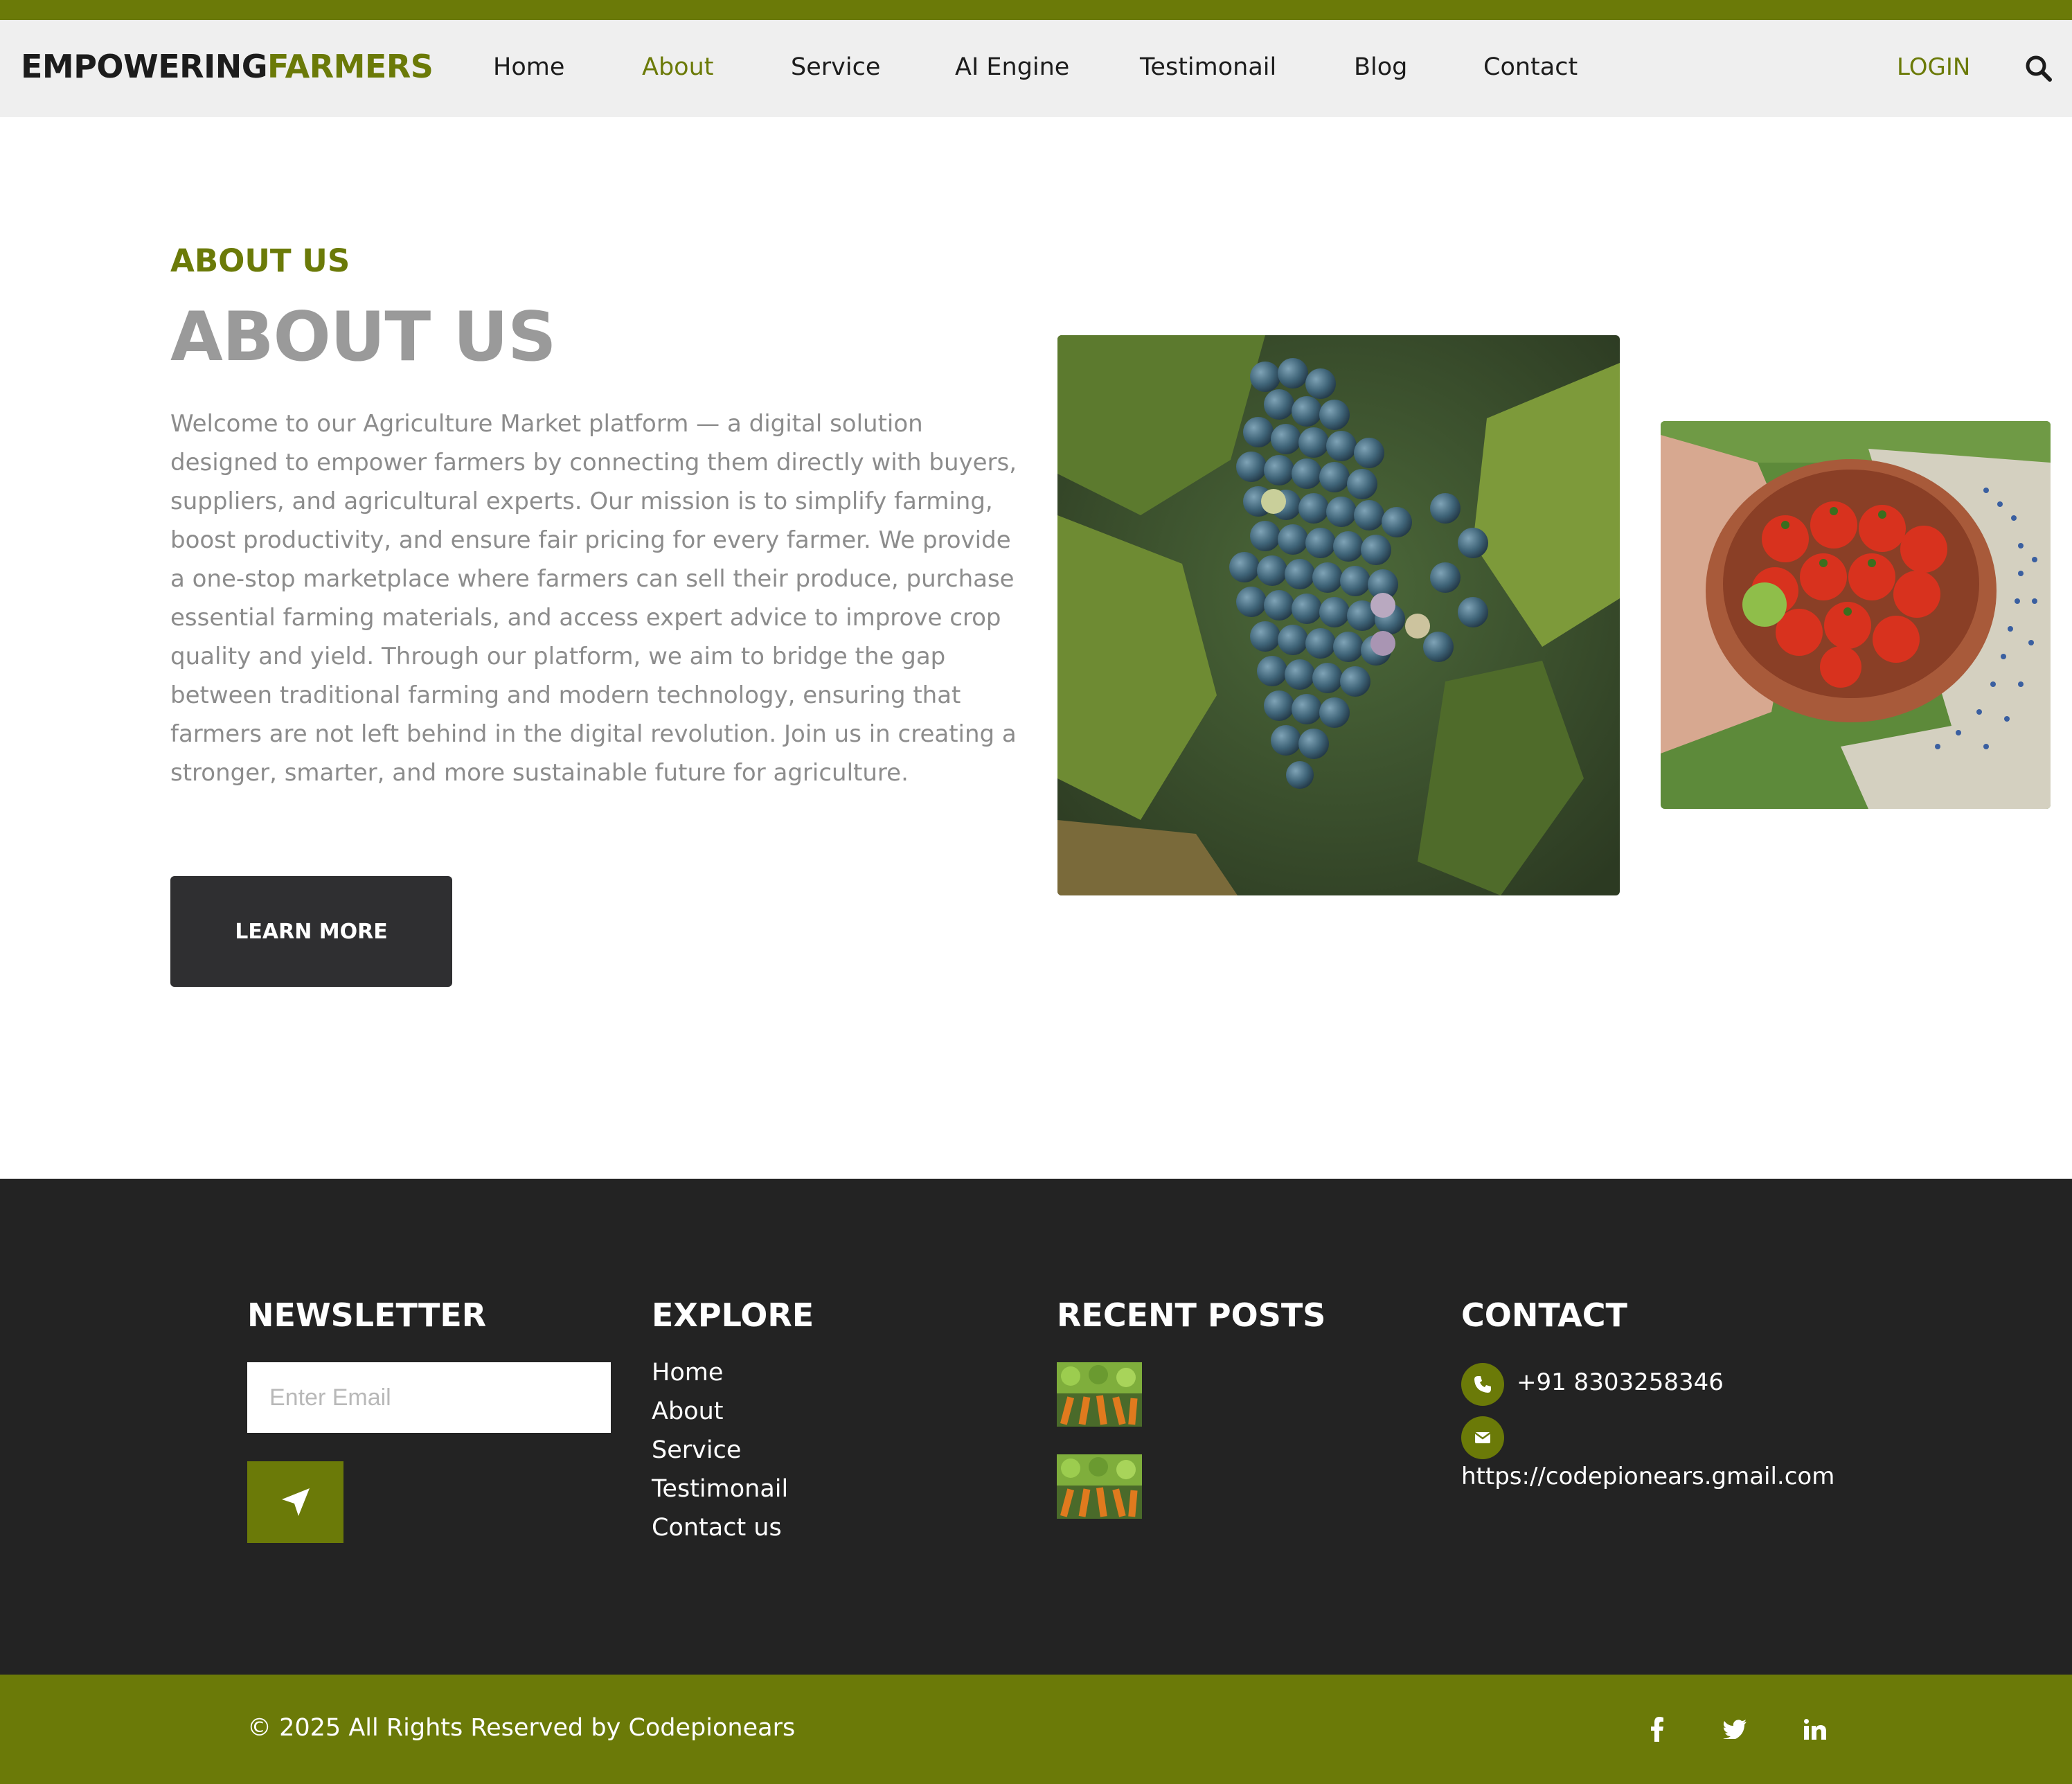 This screenshot has height=1784, width=2072. I want to click on send-icon, so click(295, 1502).